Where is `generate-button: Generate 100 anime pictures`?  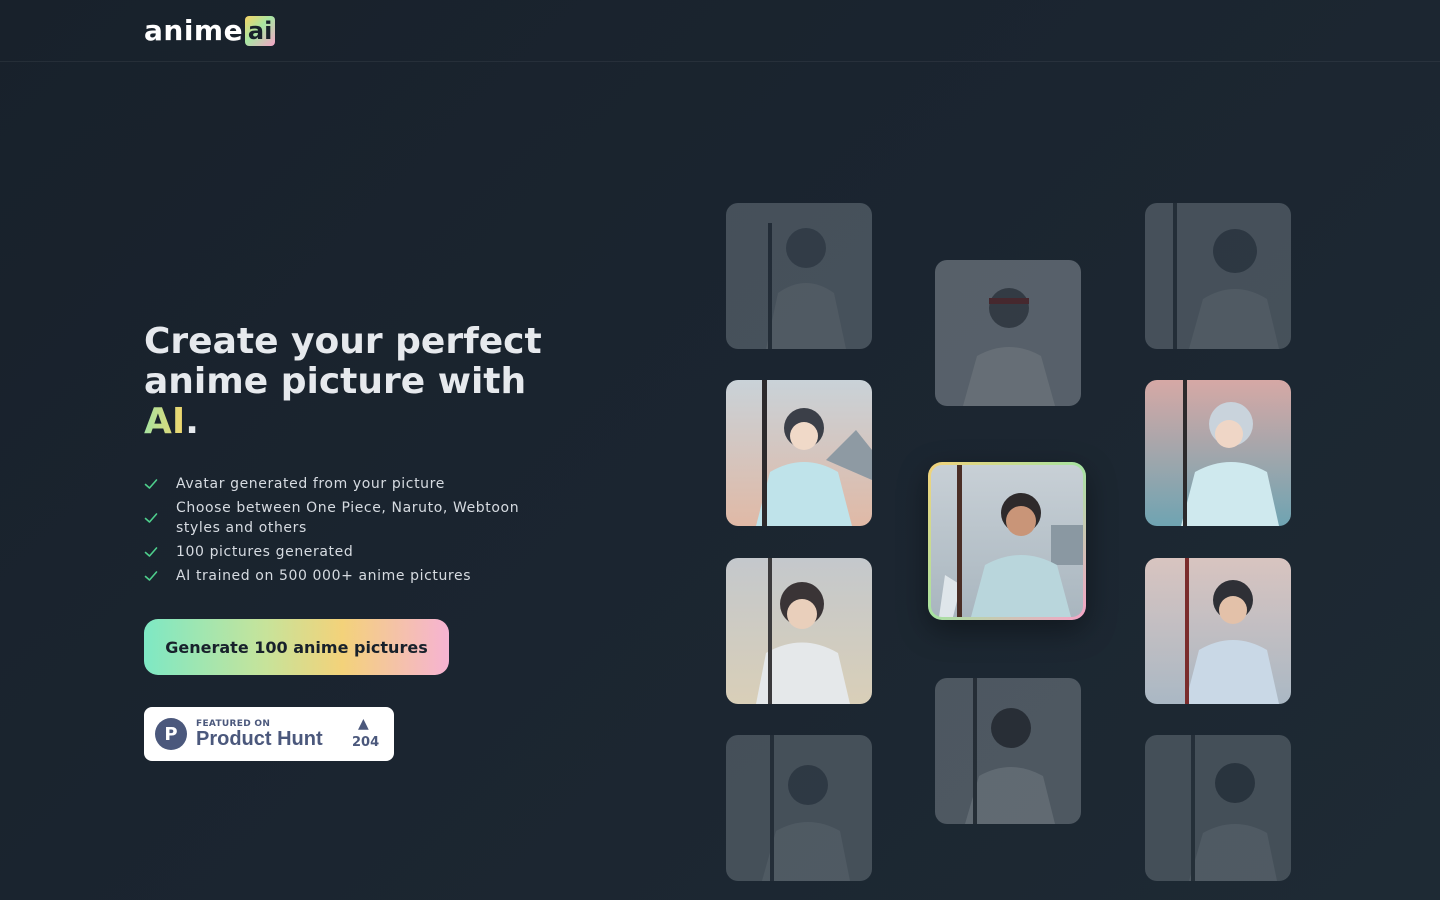
generate-button: Generate 100 anime pictures is located at coordinates (296, 647).